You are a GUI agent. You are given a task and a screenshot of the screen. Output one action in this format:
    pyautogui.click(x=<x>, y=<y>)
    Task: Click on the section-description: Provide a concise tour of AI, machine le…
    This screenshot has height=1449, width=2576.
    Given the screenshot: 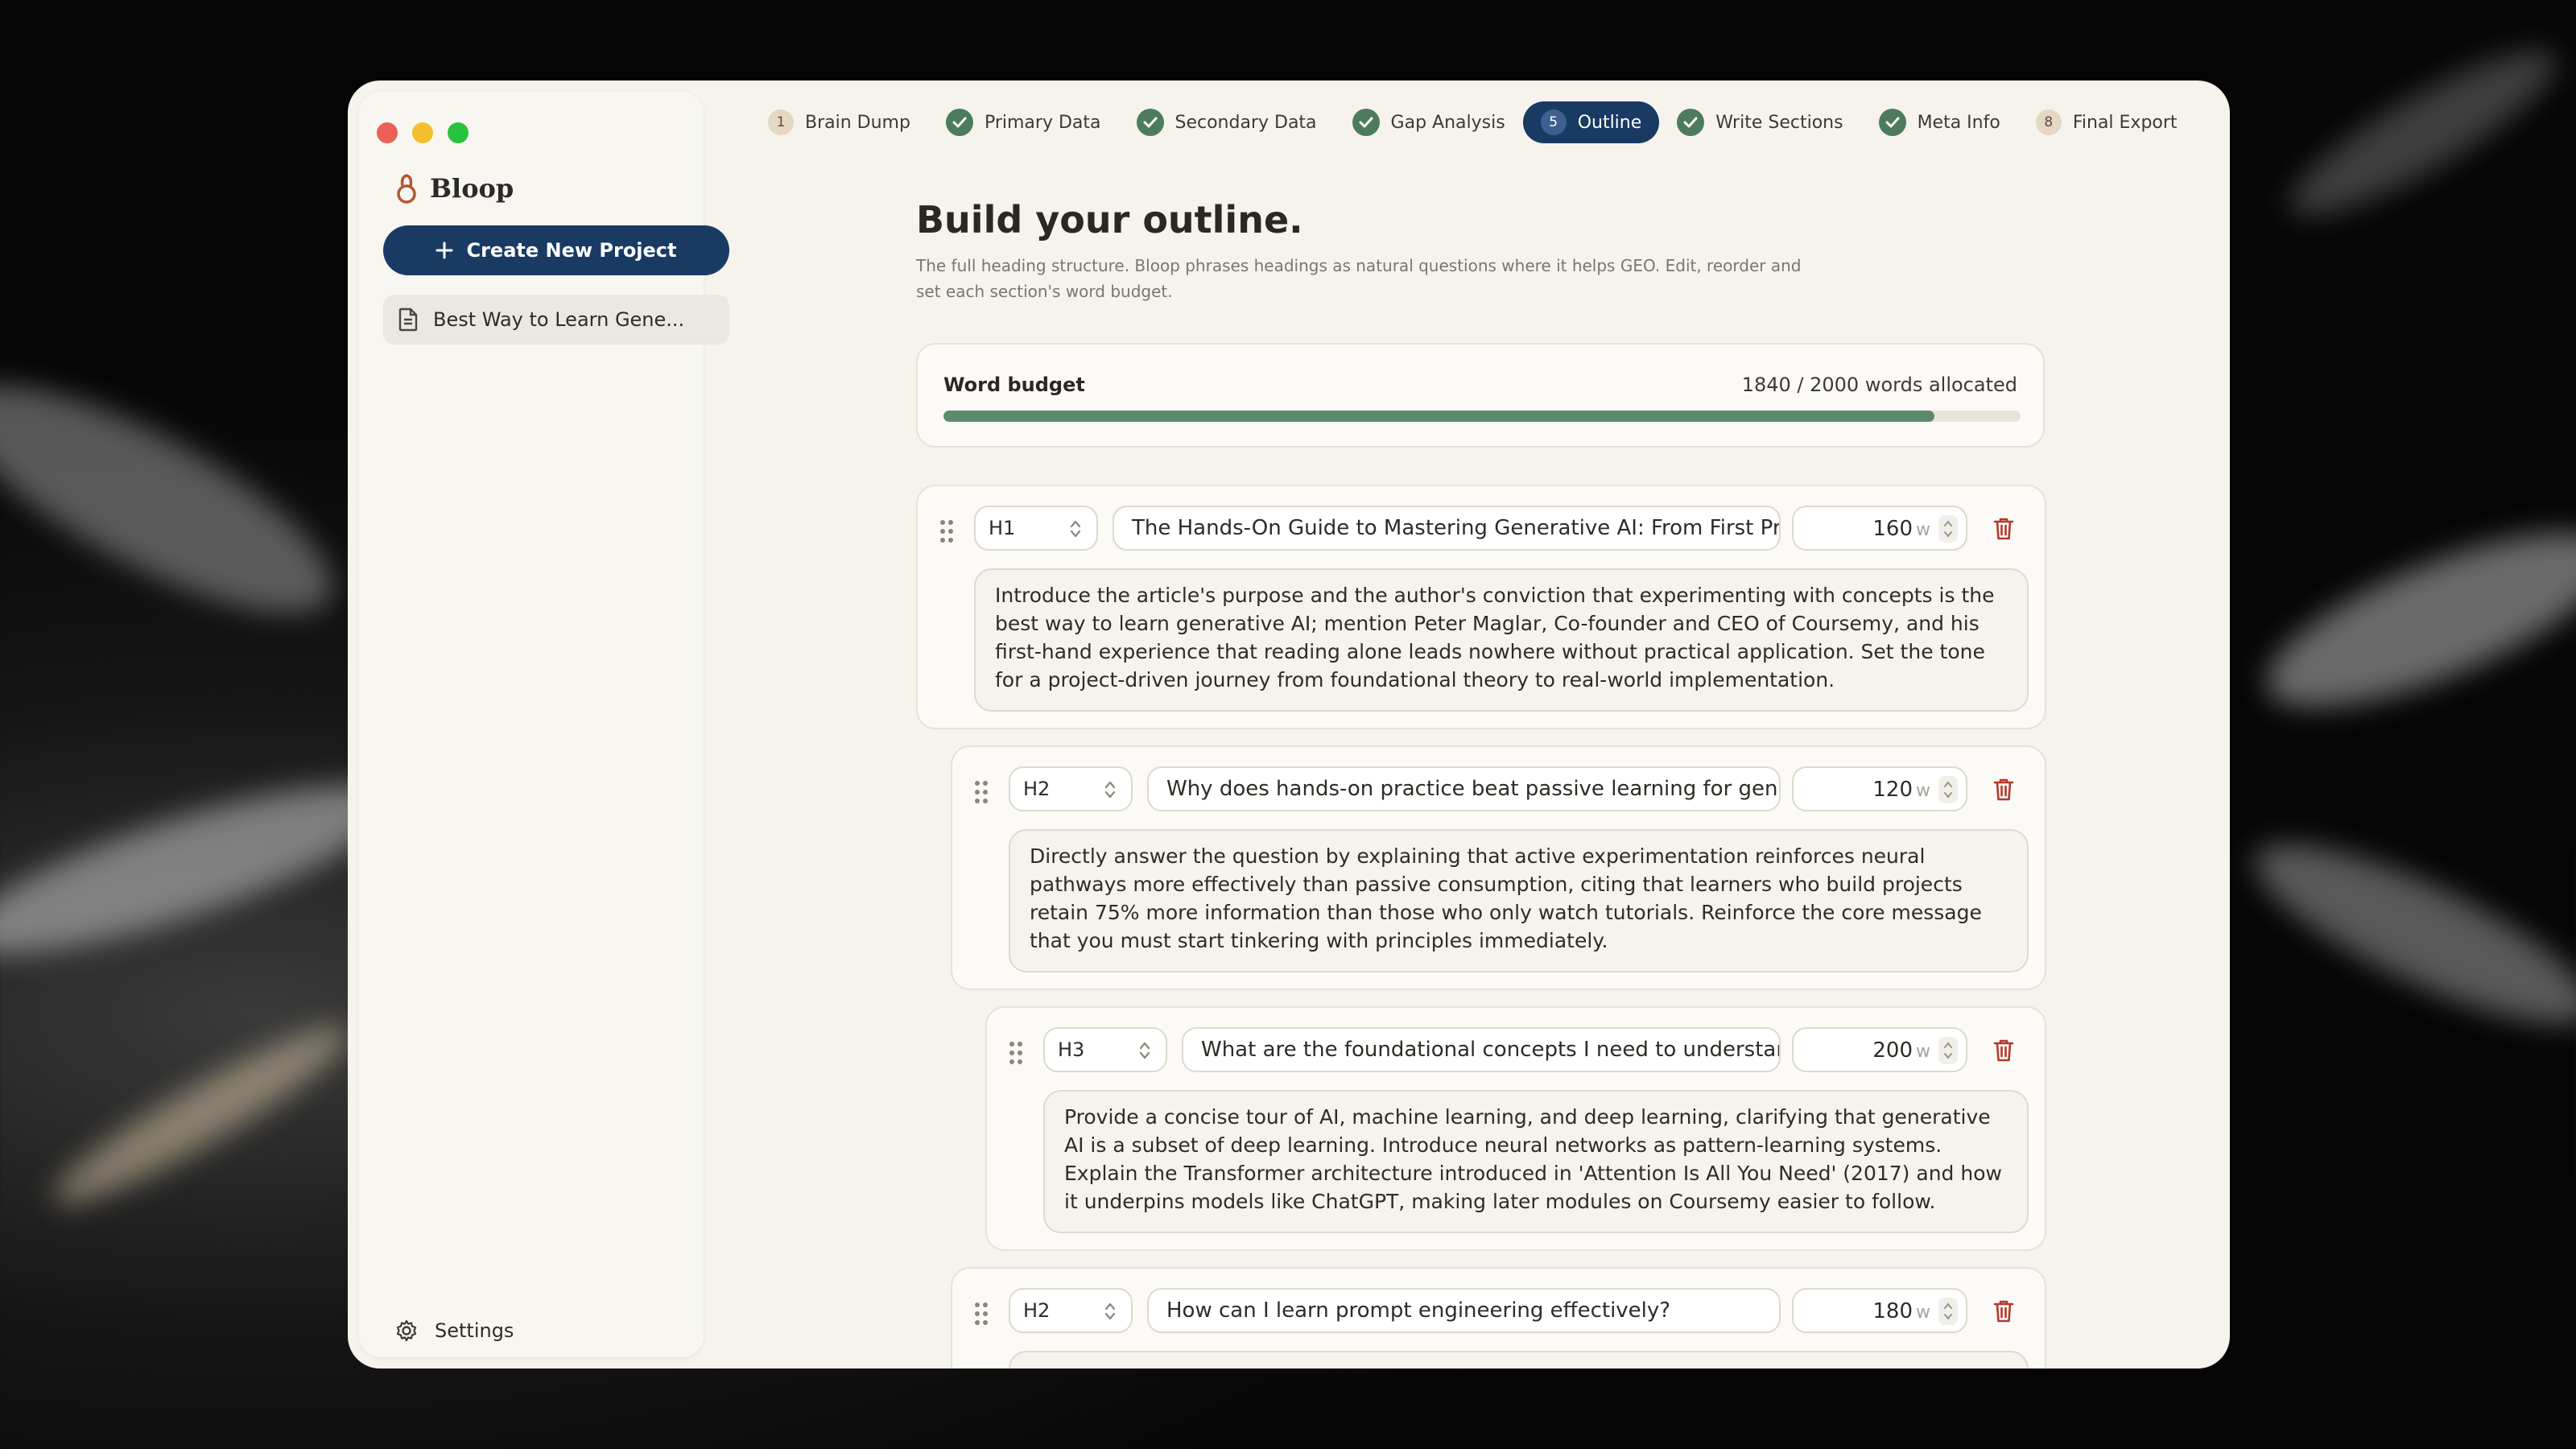 What is the action you would take?
    pyautogui.click(x=1536, y=1161)
    